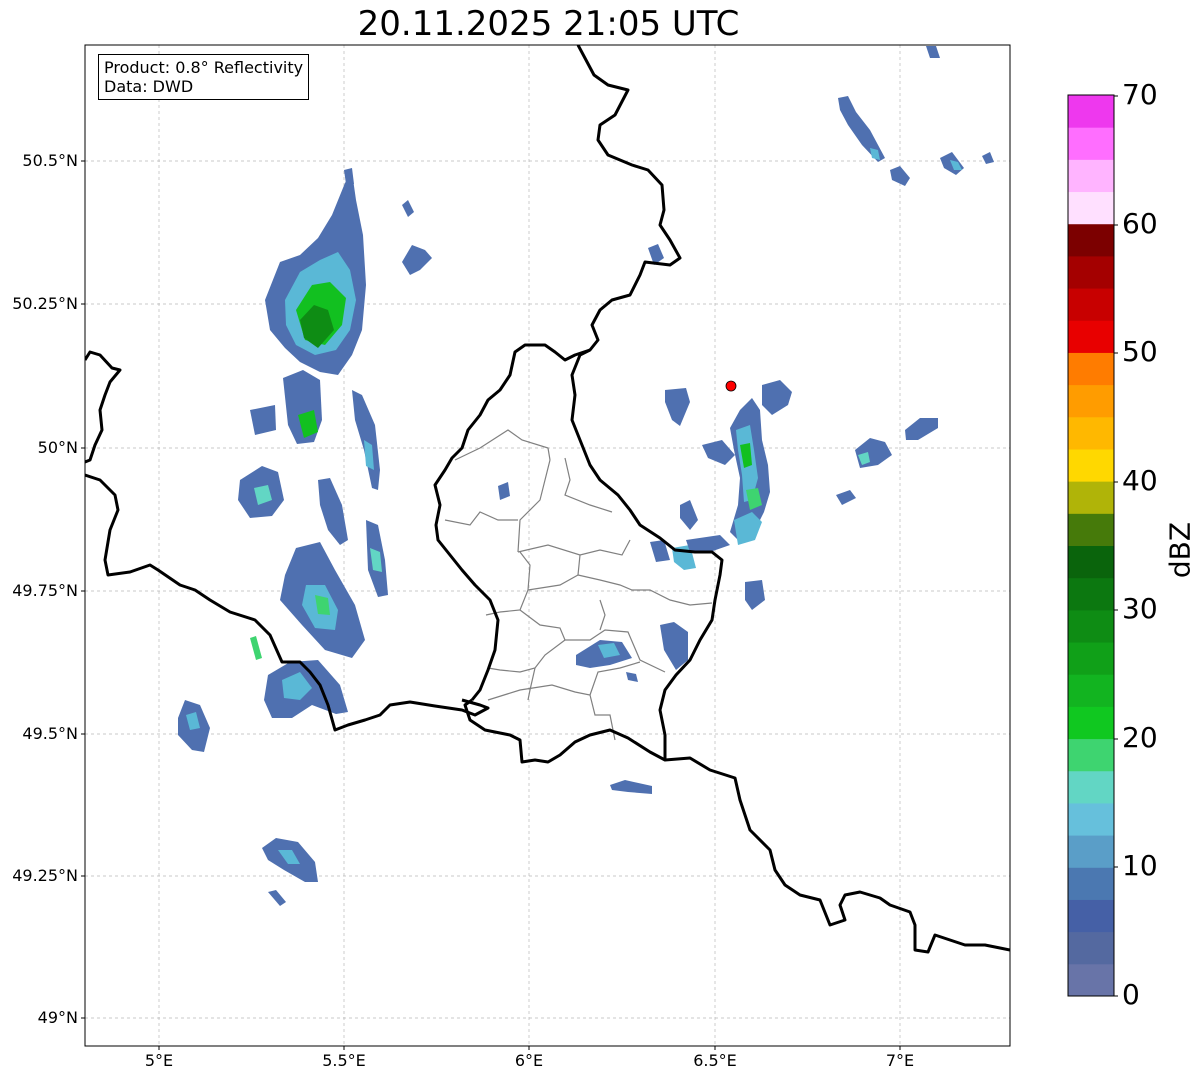  Describe the element at coordinates (1140, 608) in the screenshot. I see `colorbar-tick-label: 30` at that location.